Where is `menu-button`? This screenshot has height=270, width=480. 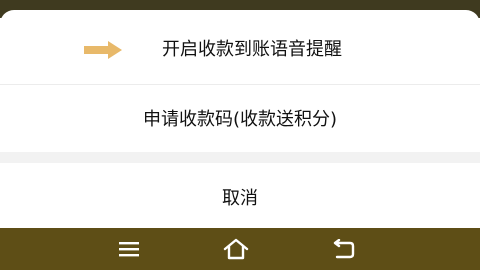
menu-button is located at coordinates (129, 249).